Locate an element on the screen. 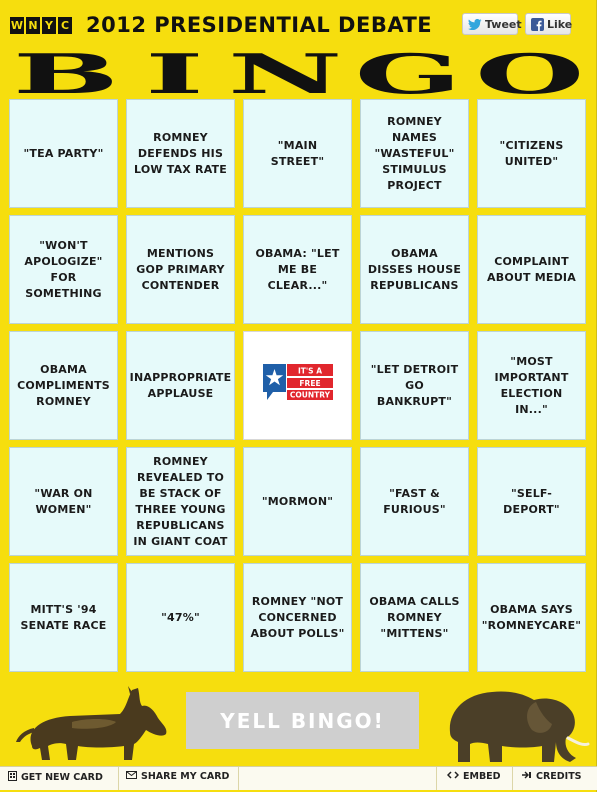  its-a-free-country-logo: IT'S A FREE COUNTRY is located at coordinates (297, 381).